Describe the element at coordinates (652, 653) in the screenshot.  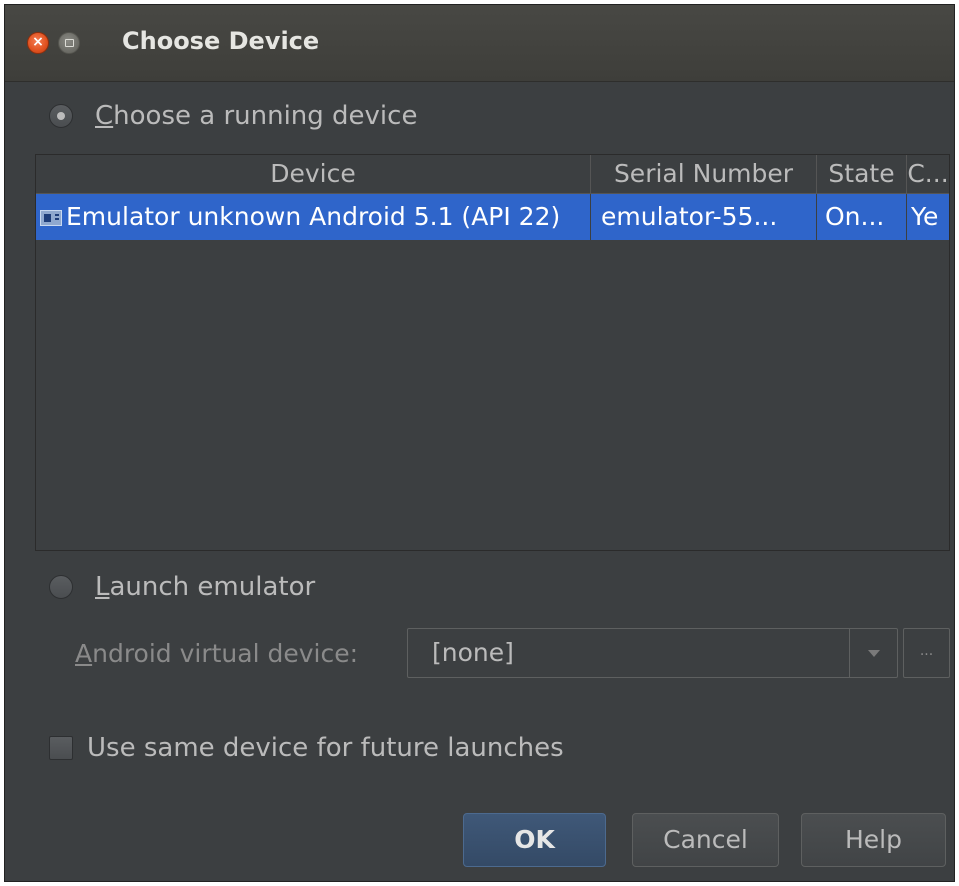
I see `android-virtual-device-select: [none]` at that location.